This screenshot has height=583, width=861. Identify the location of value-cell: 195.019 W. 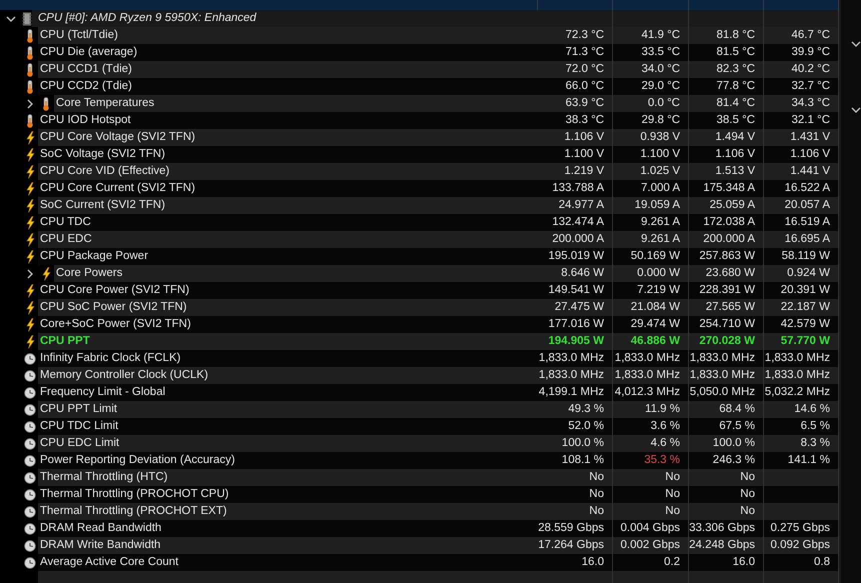
(575, 256).